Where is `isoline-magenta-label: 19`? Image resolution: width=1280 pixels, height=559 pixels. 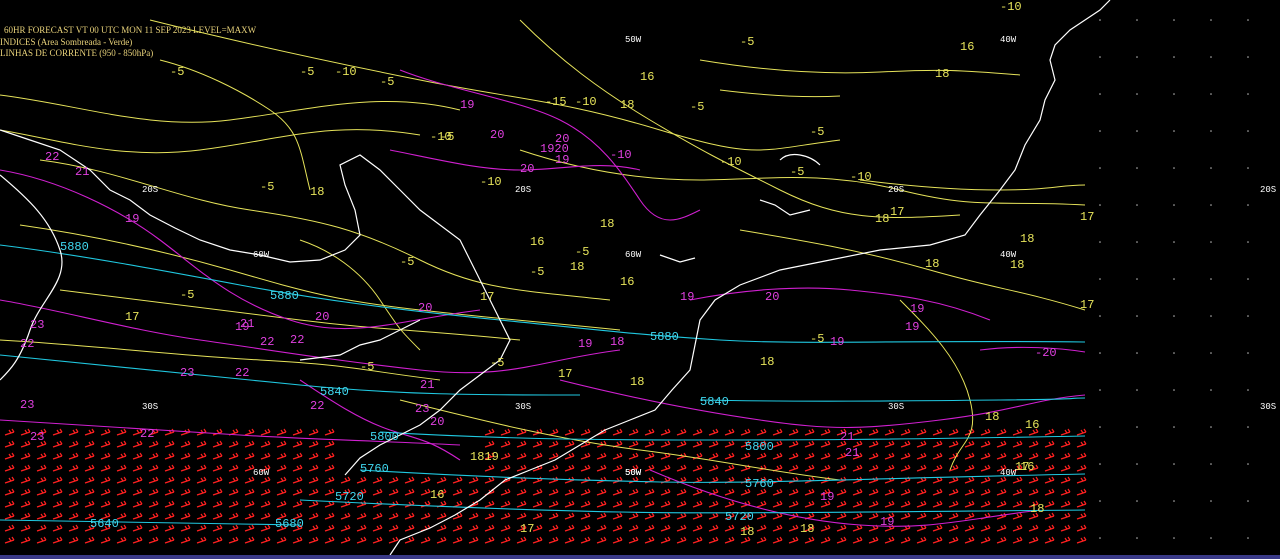 isoline-magenta-label: 19 is located at coordinates (917, 309).